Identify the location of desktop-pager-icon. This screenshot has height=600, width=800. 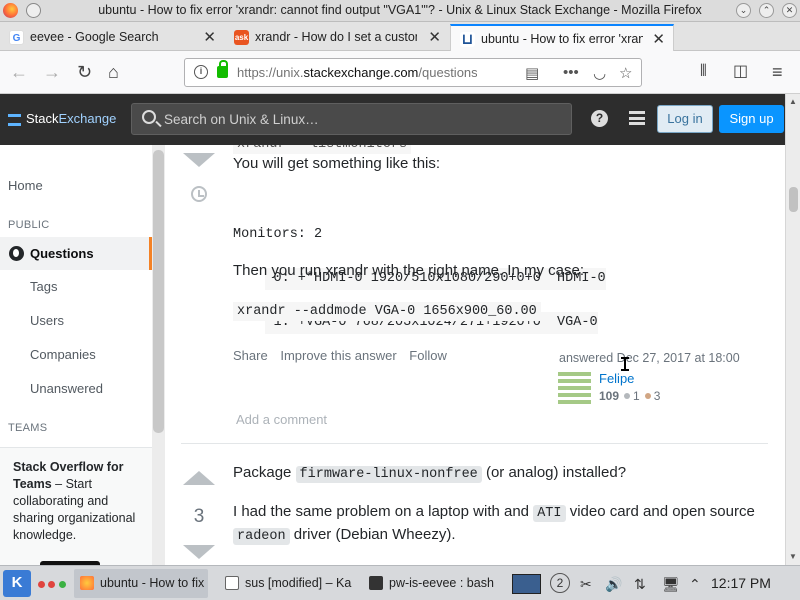
(526, 584).